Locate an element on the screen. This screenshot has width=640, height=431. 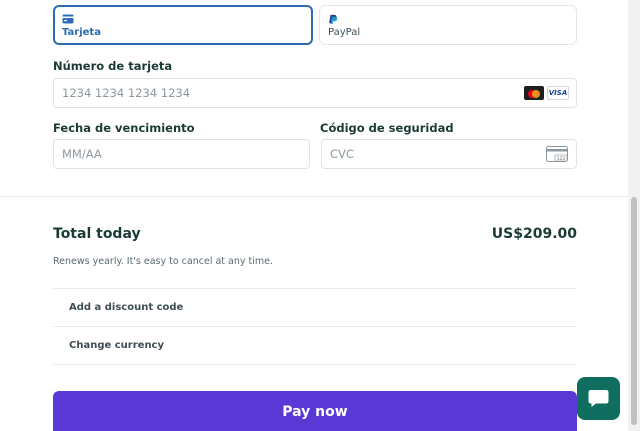
cvc-label: Código de seguridad is located at coordinates (387, 128).